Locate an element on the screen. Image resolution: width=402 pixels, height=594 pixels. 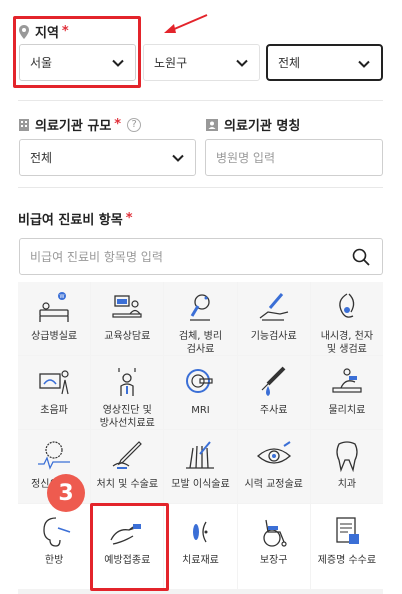
category-label: 제증명 수수료 is located at coordinates (347, 560).